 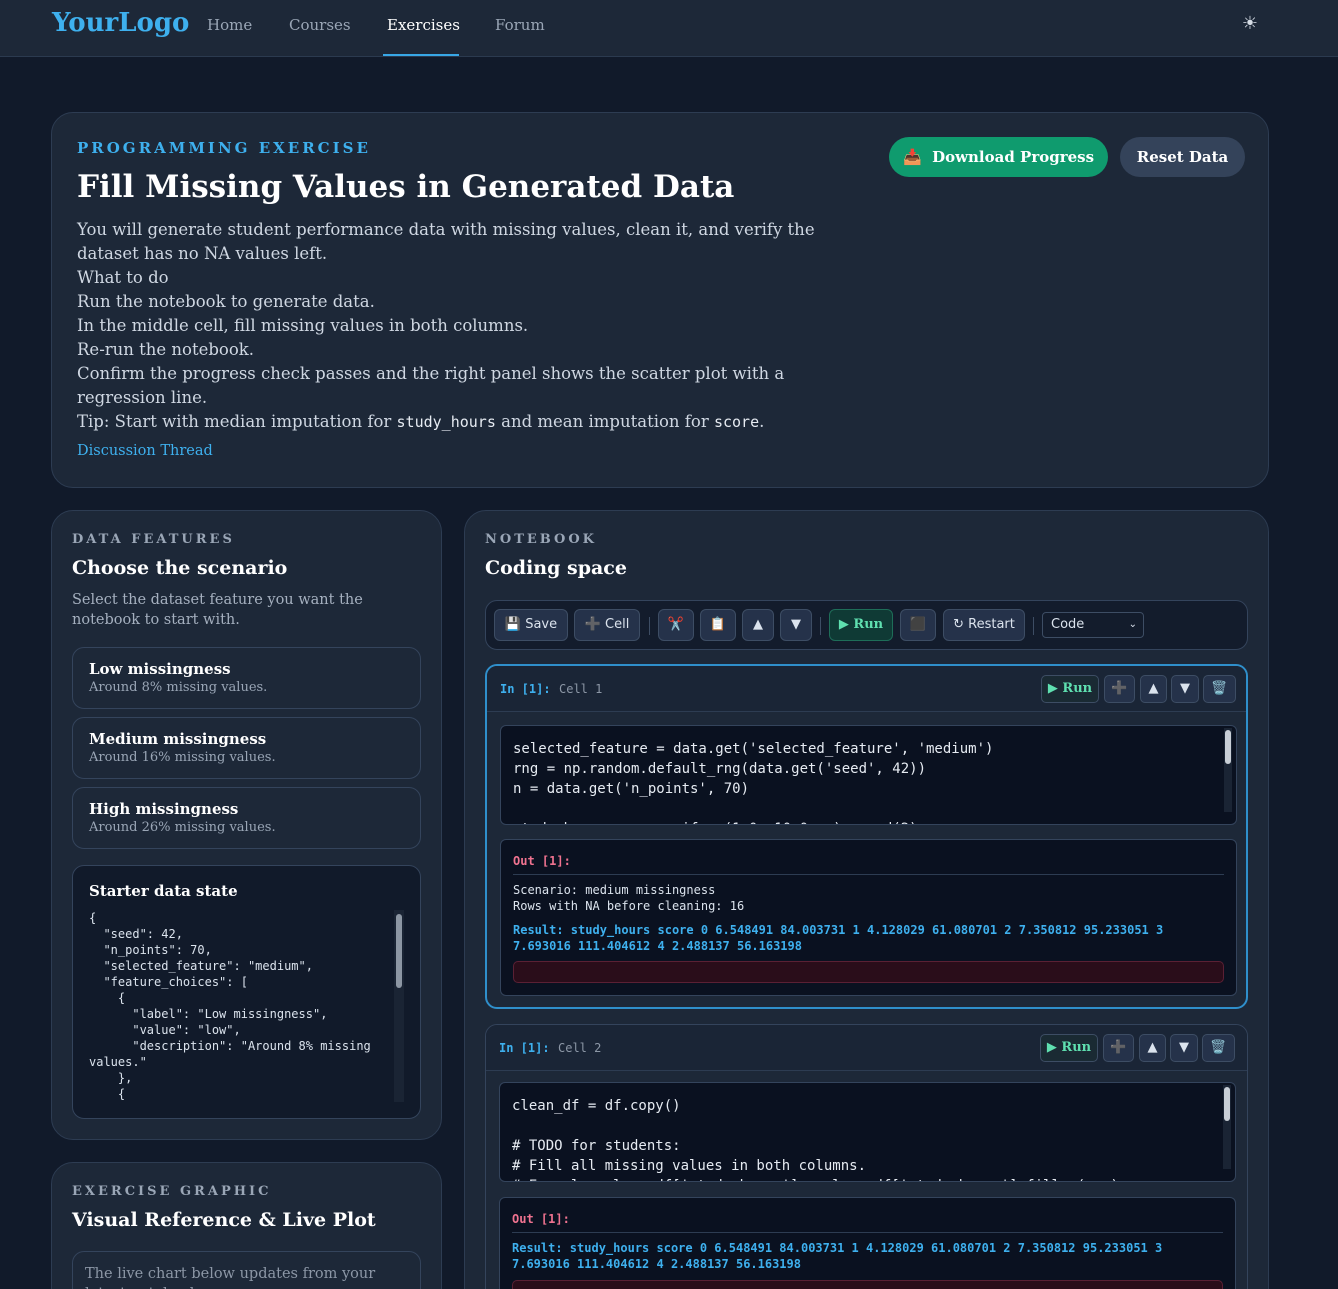 I want to click on run-button: ▶ Run, so click(x=861, y=625).